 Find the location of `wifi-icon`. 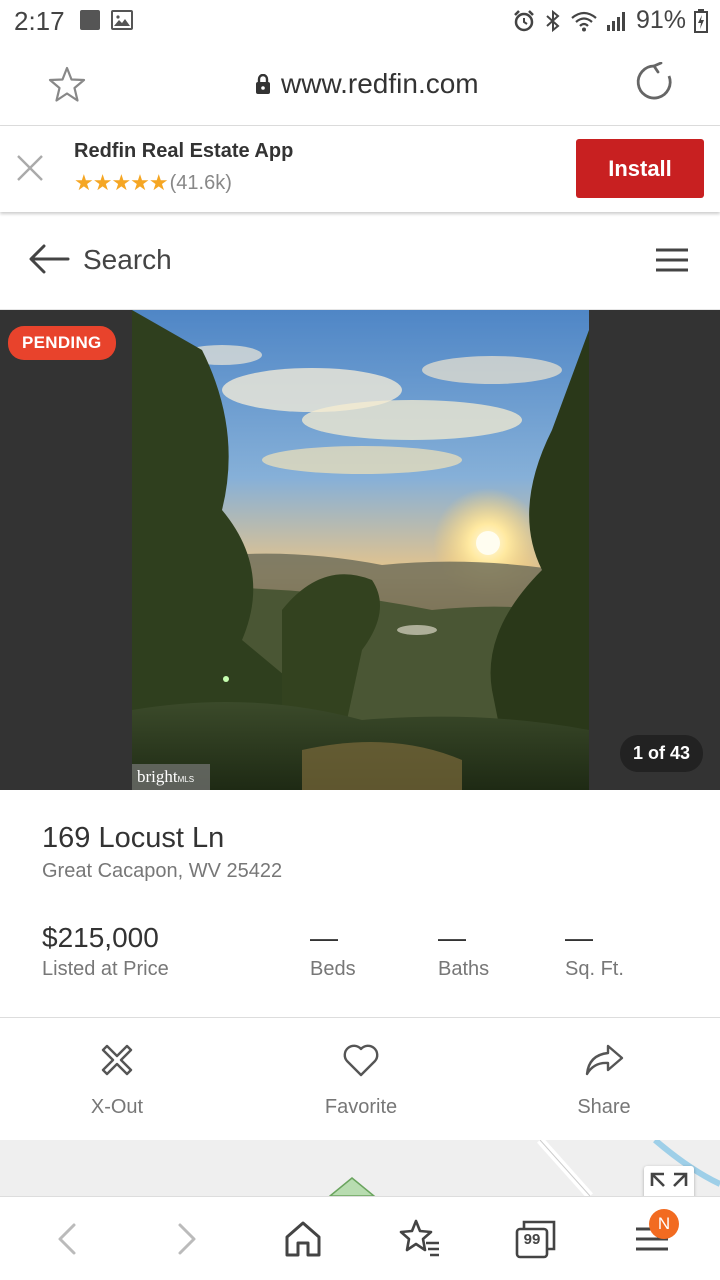

wifi-icon is located at coordinates (584, 21).